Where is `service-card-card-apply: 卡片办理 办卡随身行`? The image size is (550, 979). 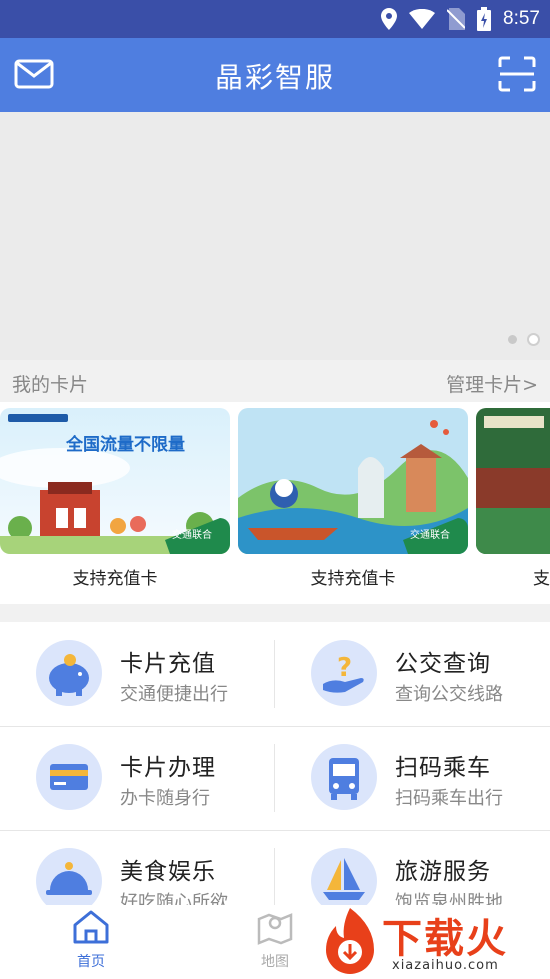 service-card-card-apply: 卡片办理 办卡随身行 is located at coordinates (137, 778).